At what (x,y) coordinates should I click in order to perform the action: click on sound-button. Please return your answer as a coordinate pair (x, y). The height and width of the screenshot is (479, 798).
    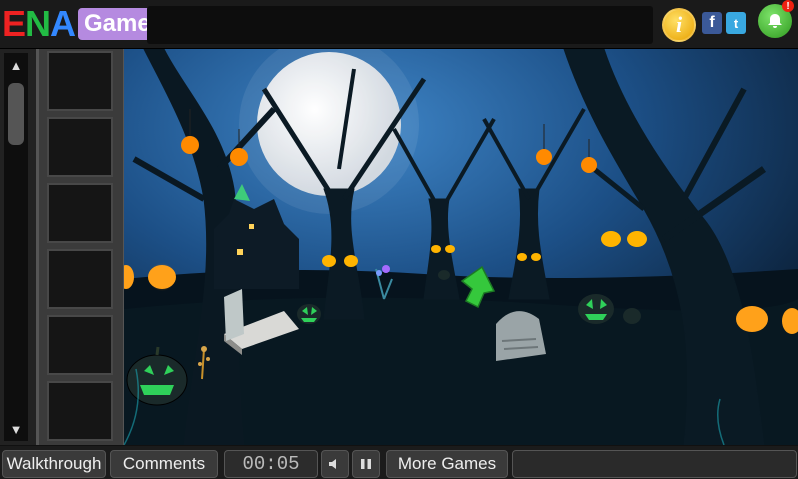
    Looking at the image, I should click on (335, 464).